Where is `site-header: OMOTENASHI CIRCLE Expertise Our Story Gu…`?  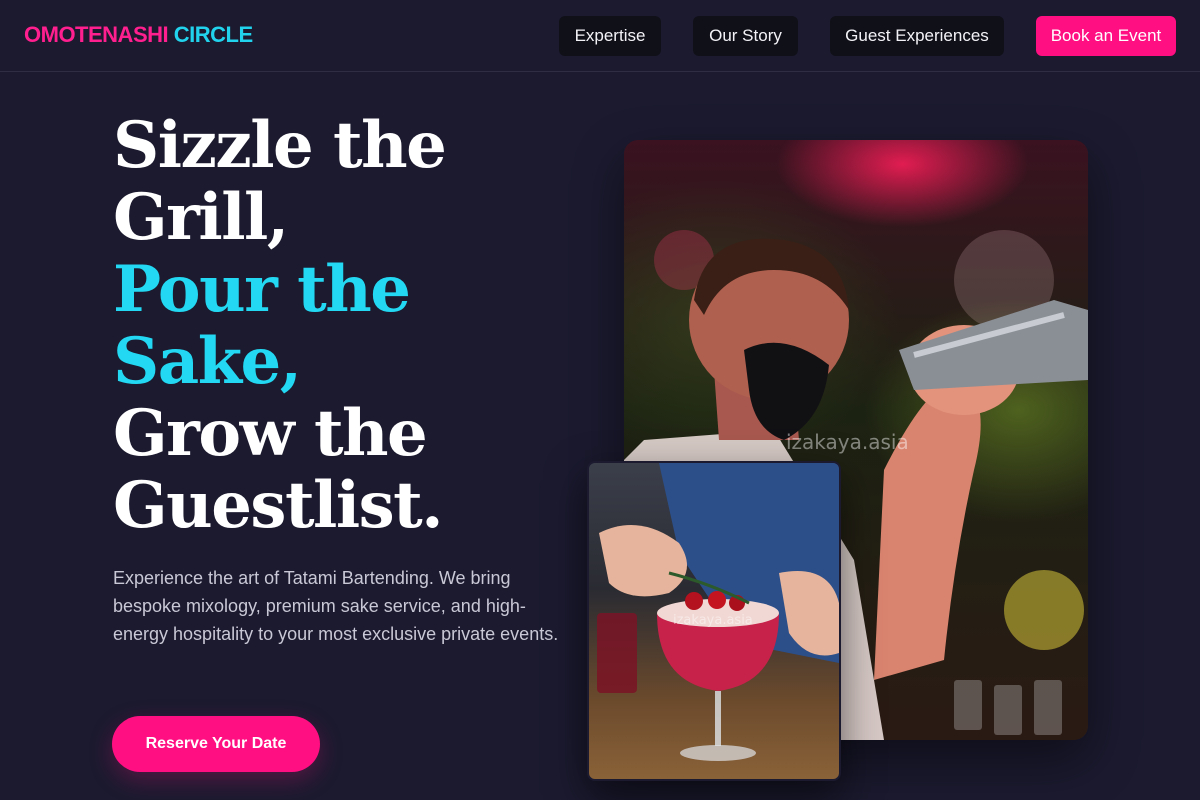 site-header: OMOTENASHI CIRCLE Expertise Our Story Gu… is located at coordinates (600, 36).